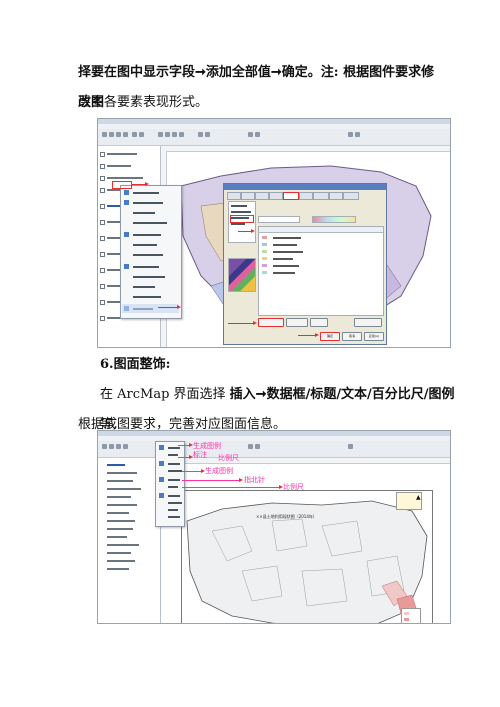  I want to click on menu-item-properties, so click(150, 308).